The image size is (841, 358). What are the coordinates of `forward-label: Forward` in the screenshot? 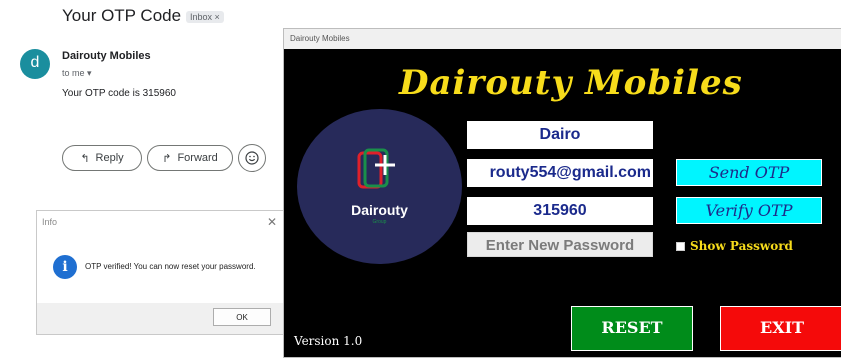 It's located at (197, 158).